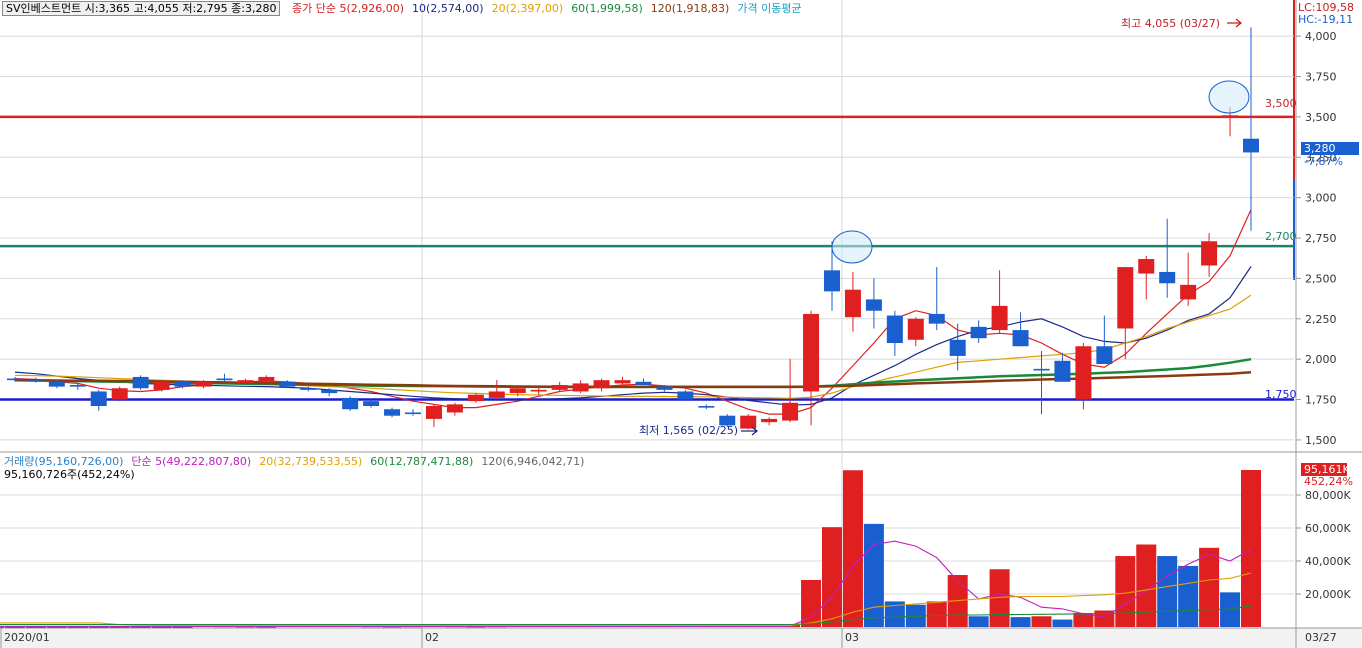 This screenshot has width=1362, height=648. I want to click on volume-legend-item: 20(32,739,533,55), so click(310, 461).